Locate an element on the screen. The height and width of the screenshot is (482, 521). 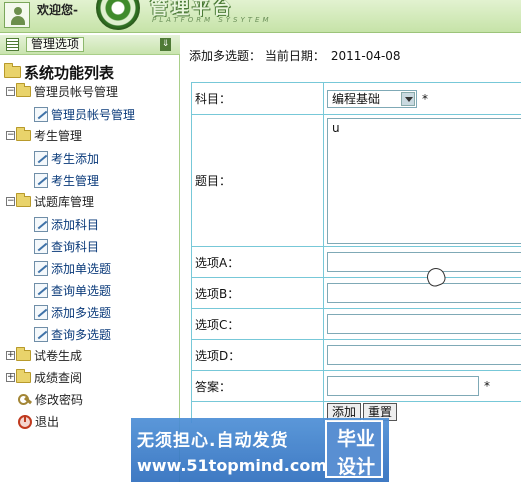
form-row-option-a: 选项A： is located at coordinates (356, 262).